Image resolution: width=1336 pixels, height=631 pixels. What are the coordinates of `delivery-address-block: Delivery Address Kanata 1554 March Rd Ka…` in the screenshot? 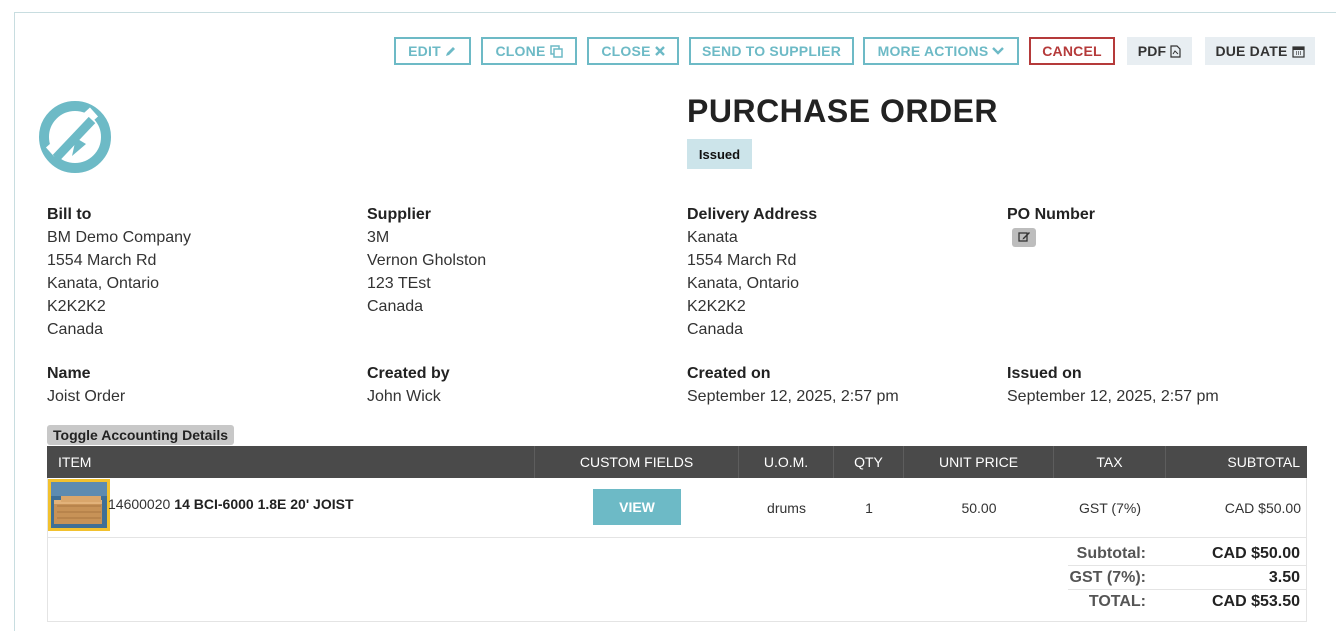 It's located at (752, 272).